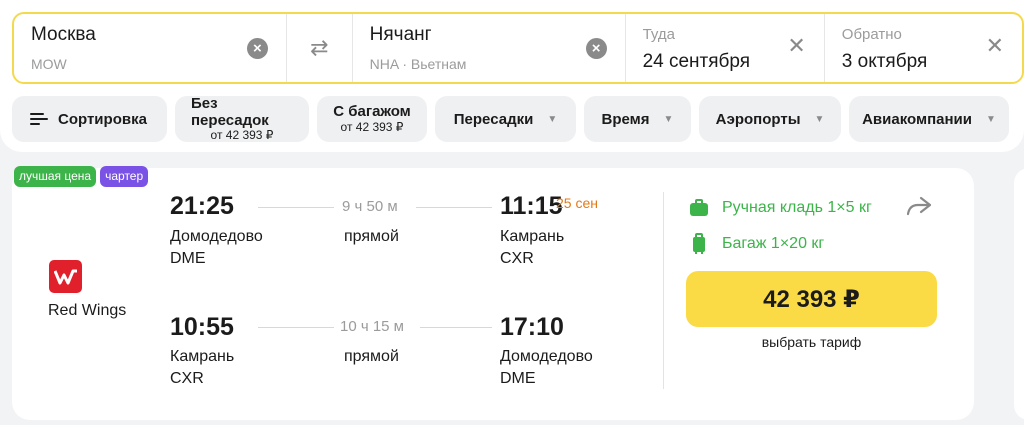 The image size is (1024, 425). I want to click on outbound-departure-code: DME, so click(188, 258).